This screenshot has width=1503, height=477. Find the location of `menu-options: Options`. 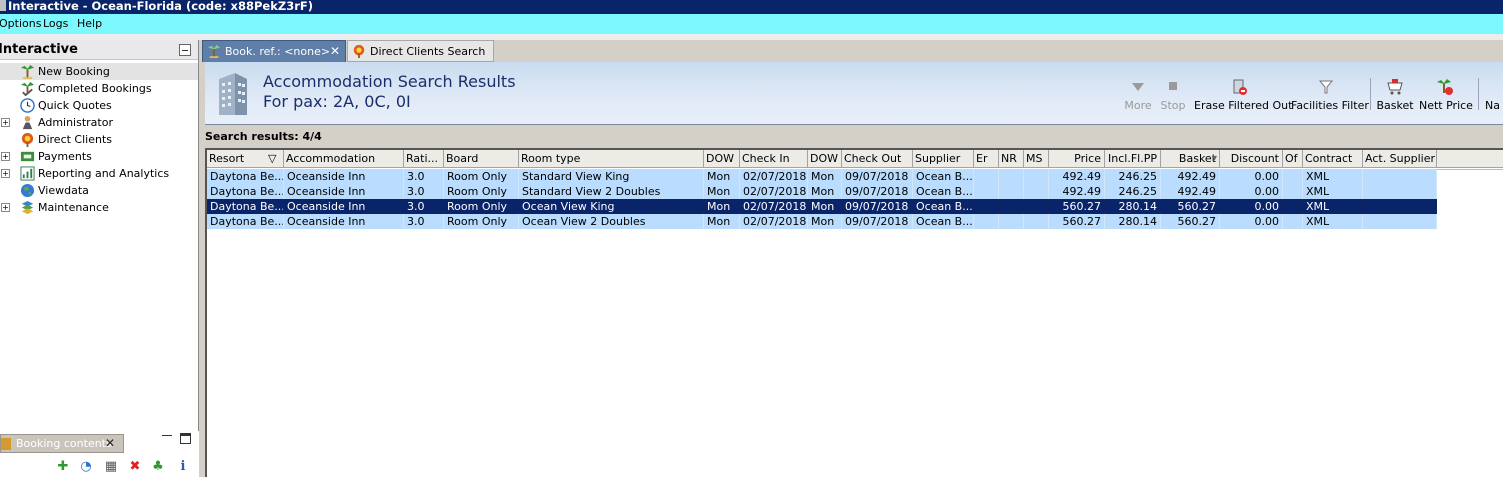

menu-options: Options is located at coordinates (20, 23).